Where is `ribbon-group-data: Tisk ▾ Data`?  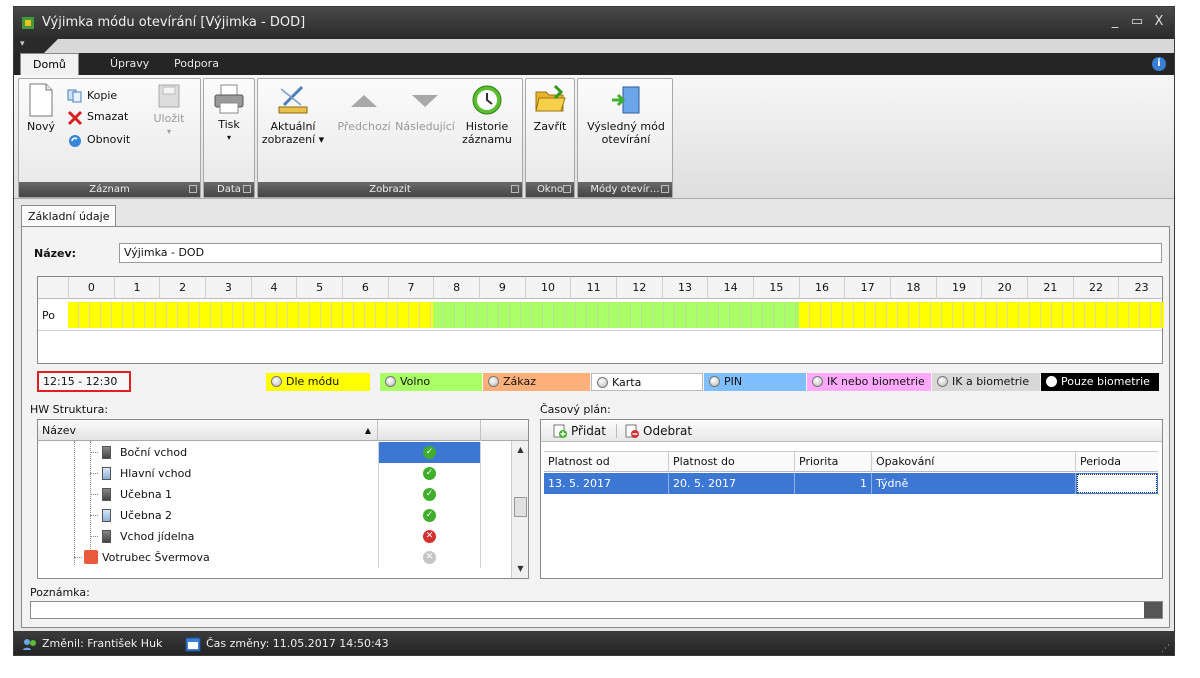
ribbon-group-data: Tisk ▾ Data is located at coordinates (229, 138).